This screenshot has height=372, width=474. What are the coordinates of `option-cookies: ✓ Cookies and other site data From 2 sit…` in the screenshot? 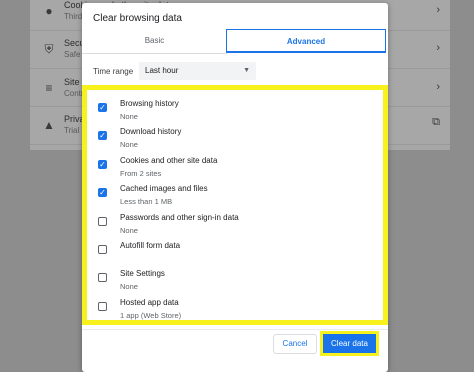 It's located at (228, 169).